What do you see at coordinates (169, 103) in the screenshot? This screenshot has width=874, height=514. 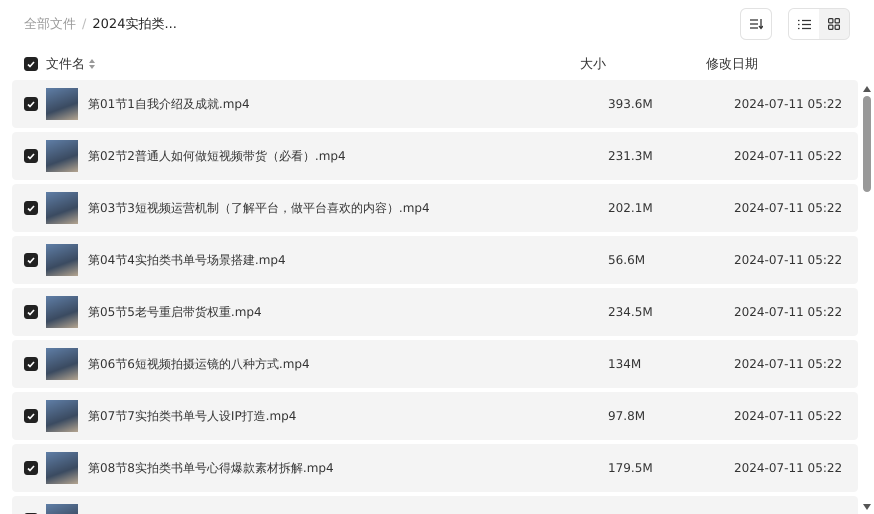 I see `file-name: 第01节1自我介绍及成就.mp4` at bounding box center [169, 103].